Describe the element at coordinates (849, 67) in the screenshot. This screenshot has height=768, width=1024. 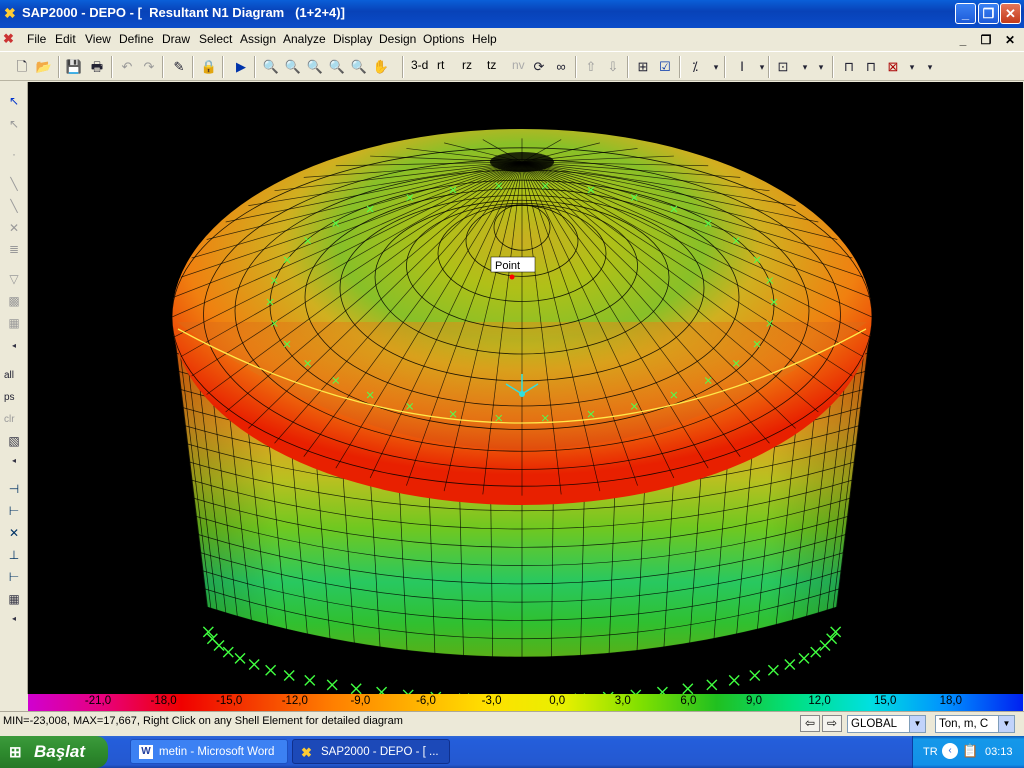
I see `frame-icon: ⊓` at that location.